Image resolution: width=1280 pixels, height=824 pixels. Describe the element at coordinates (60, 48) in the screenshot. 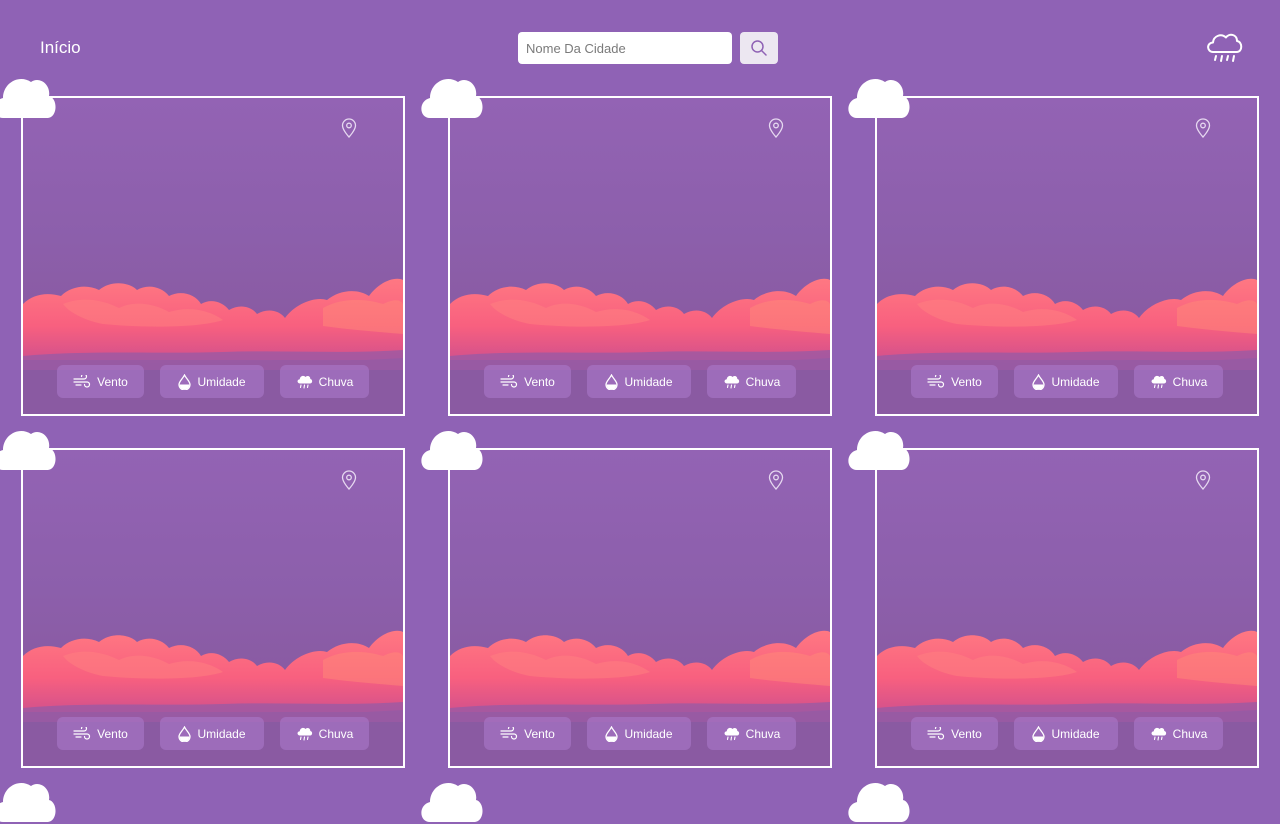

I see `home-link: Início` at that location.